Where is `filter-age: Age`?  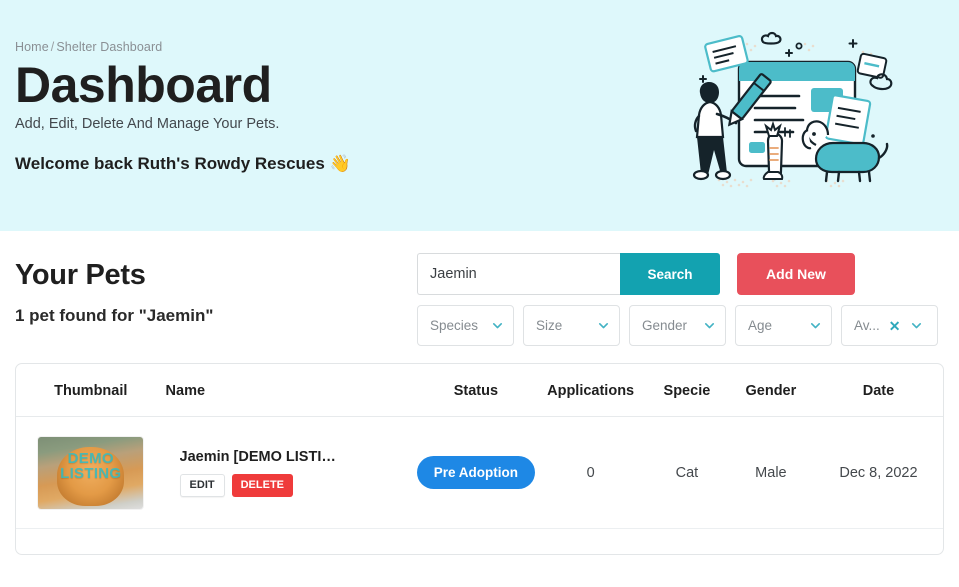 filter-age: Age is located at coordinates (783, 325).